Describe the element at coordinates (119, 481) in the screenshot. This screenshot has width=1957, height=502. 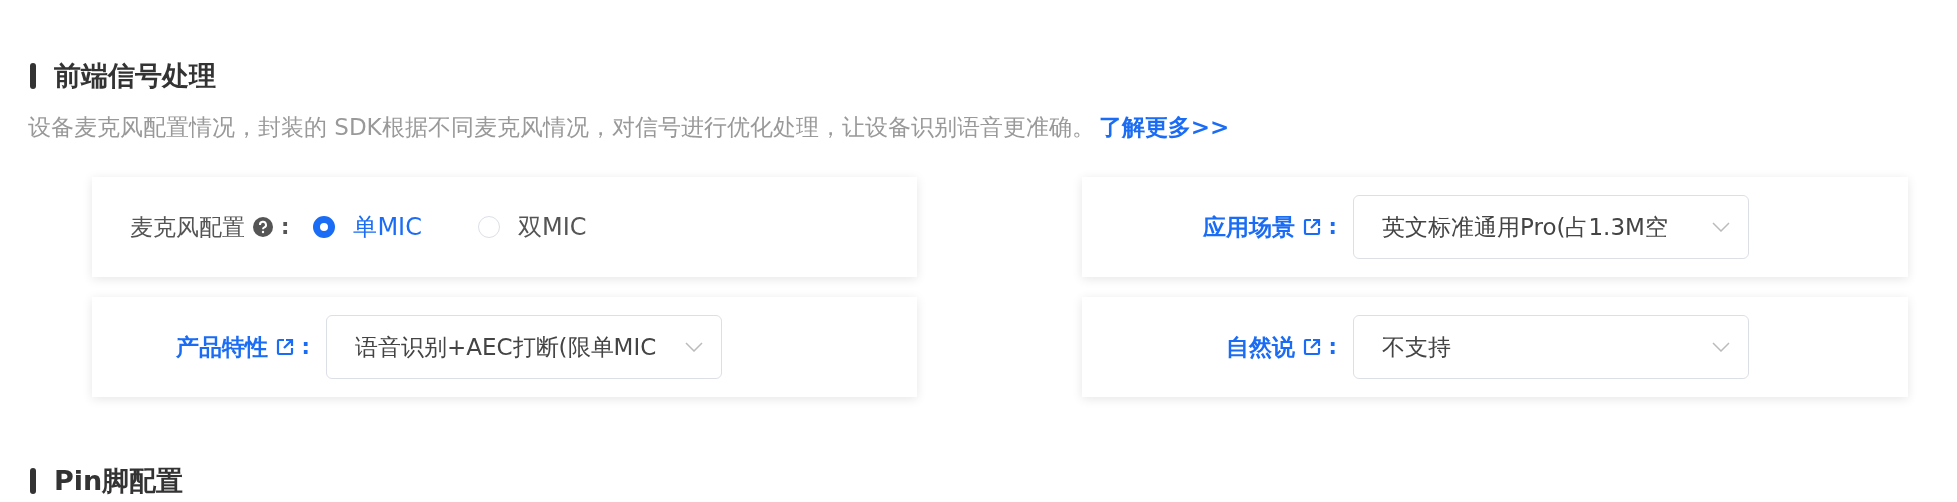
I see `section-title: Pin脚配置` at that location.